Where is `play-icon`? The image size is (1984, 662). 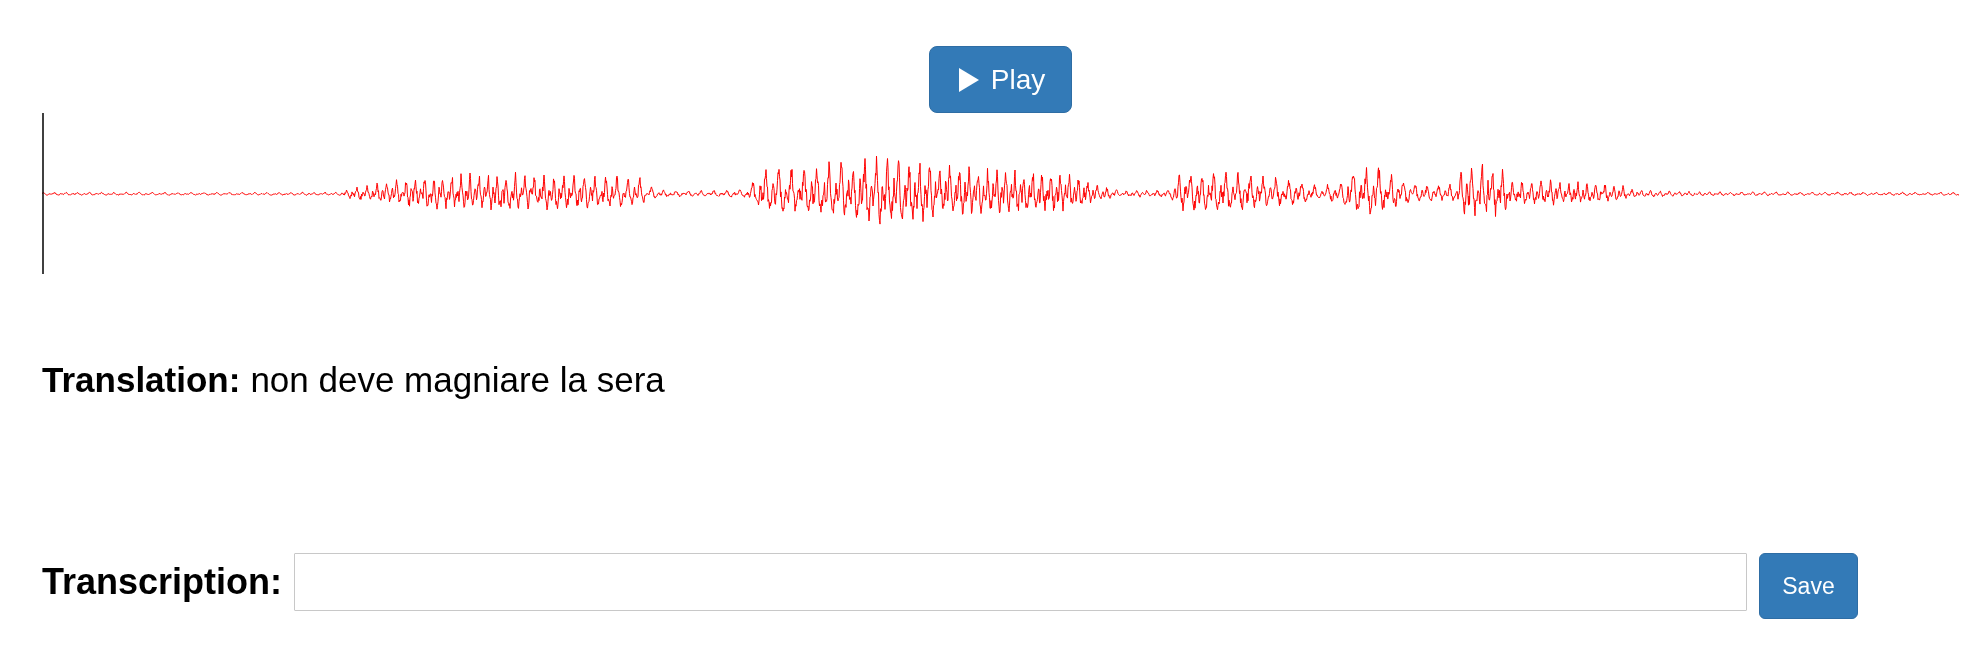
play-icon is located at coordinates (968, 79).